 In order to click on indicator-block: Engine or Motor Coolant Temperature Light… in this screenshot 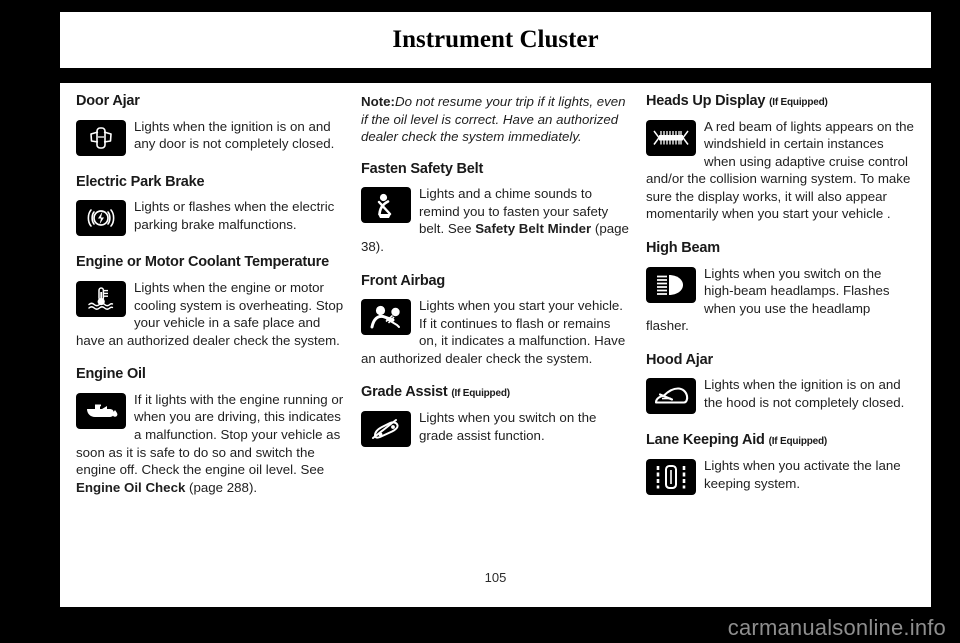, I will do `click(210, 301)`.